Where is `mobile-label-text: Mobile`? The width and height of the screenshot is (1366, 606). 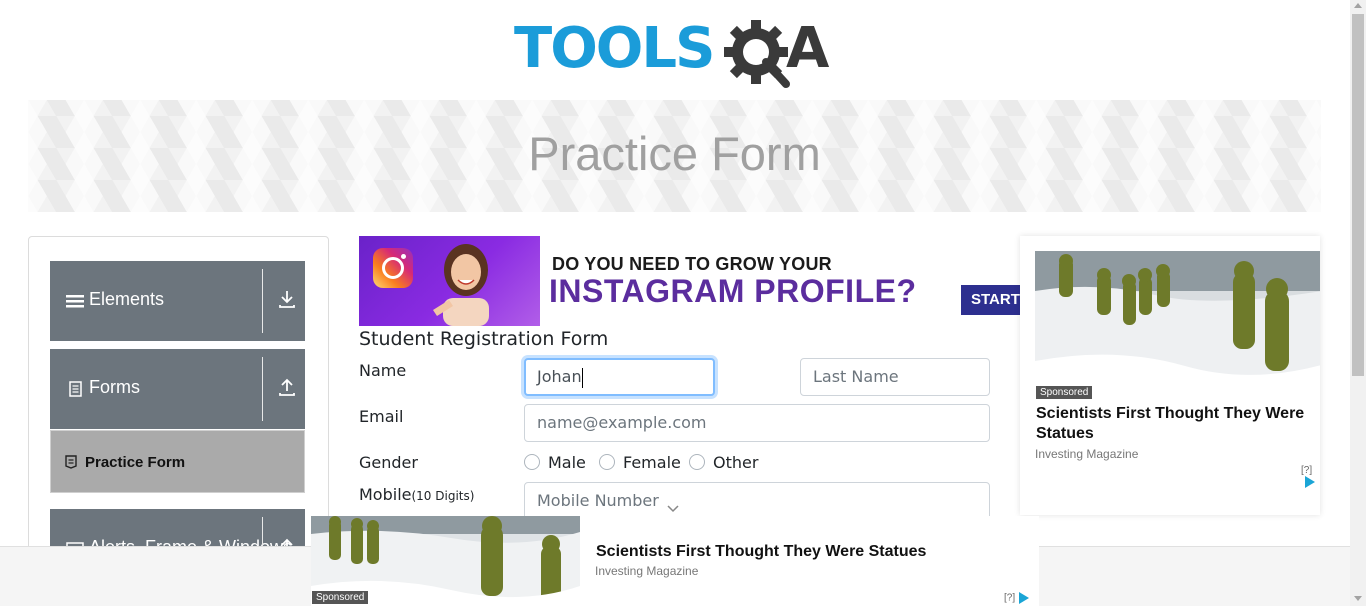 mobile-label-text: Mobile is located at coordinates (385, 494).